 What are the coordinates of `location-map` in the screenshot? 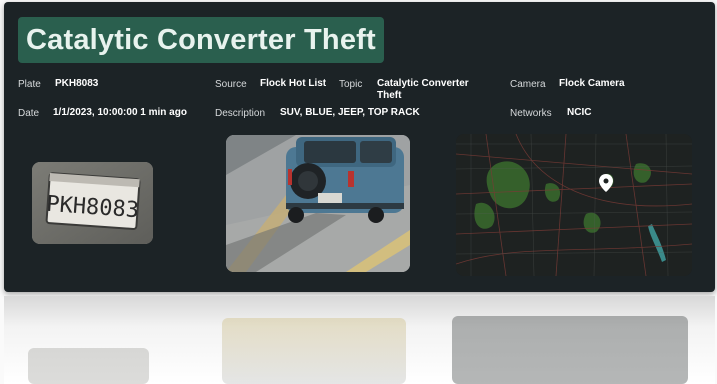 It's located at (574, 205).